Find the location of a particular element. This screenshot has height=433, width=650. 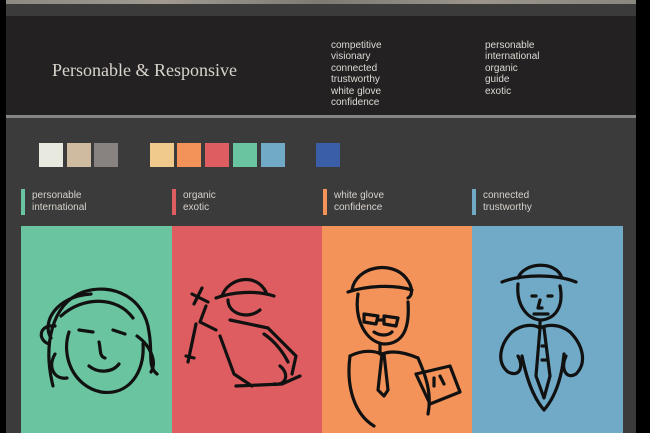

pair-line: organic is located at coordinates (199, 195).